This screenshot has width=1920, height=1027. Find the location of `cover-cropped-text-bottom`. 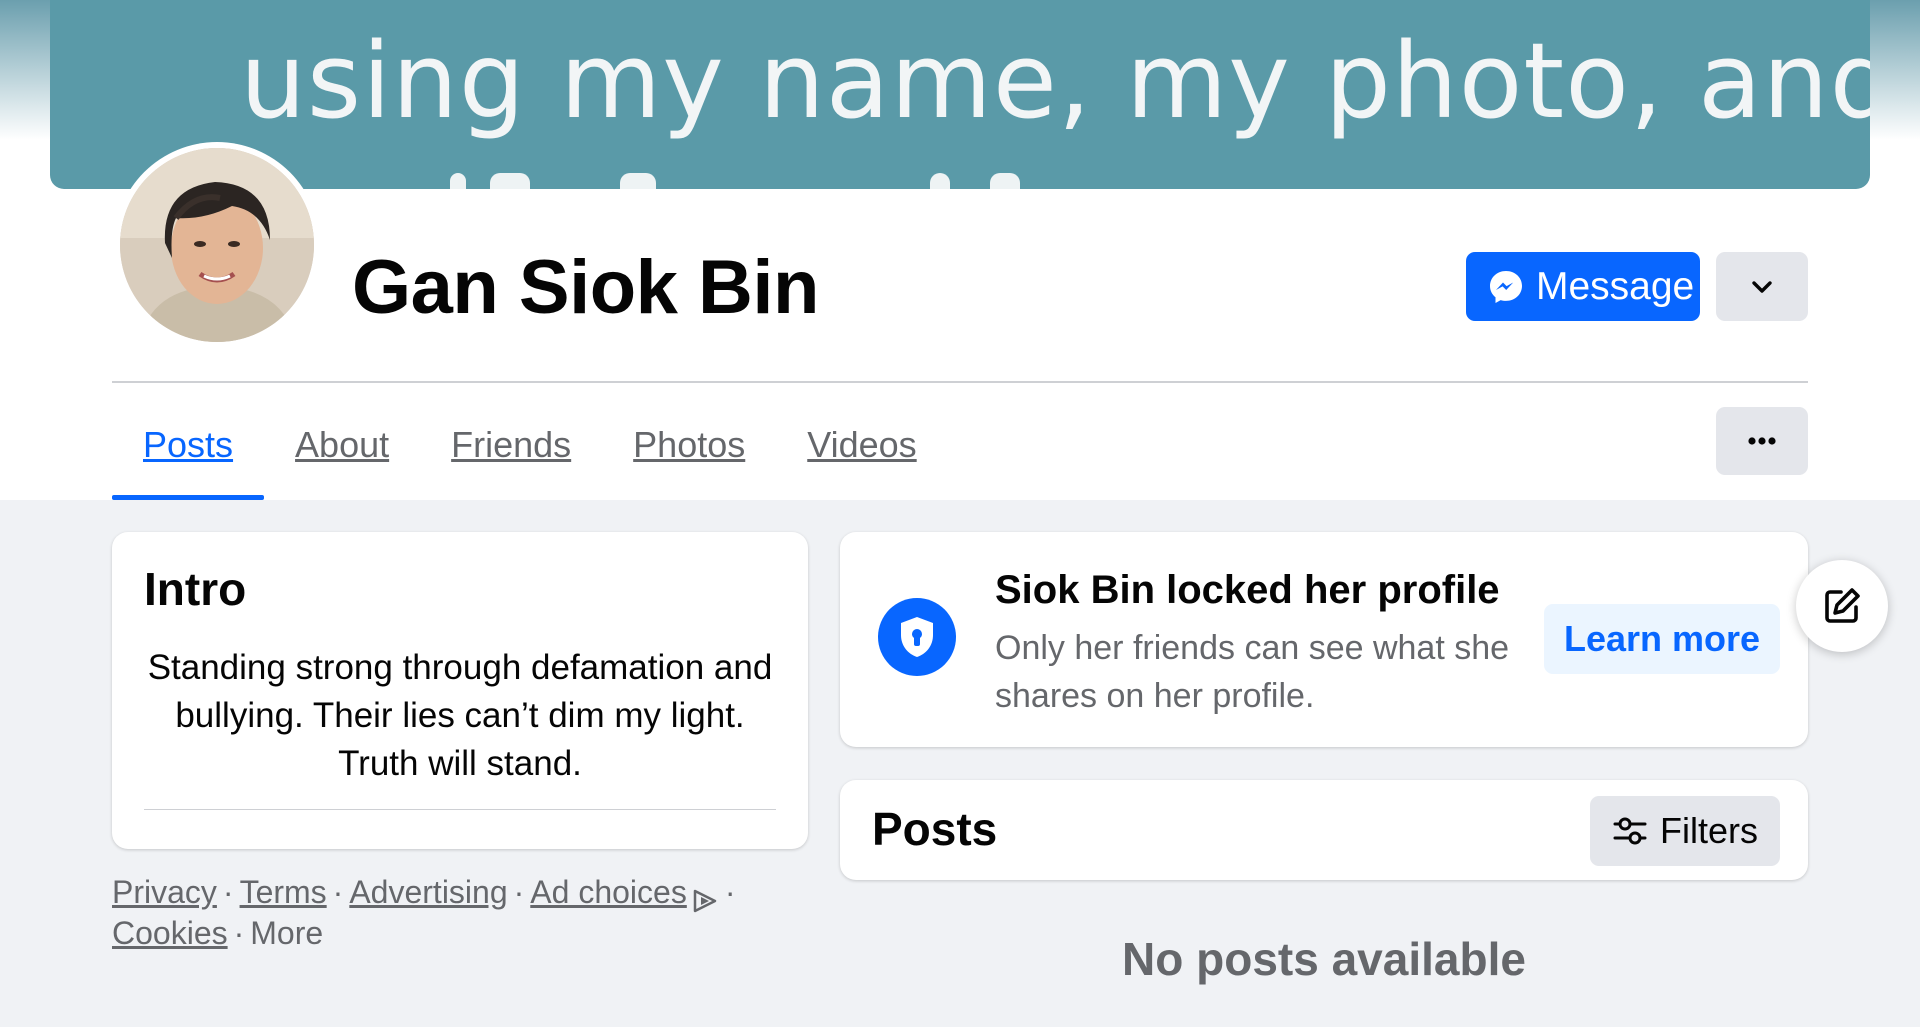

cover-cropped-text-bottom is located at coordinates (910, 181).